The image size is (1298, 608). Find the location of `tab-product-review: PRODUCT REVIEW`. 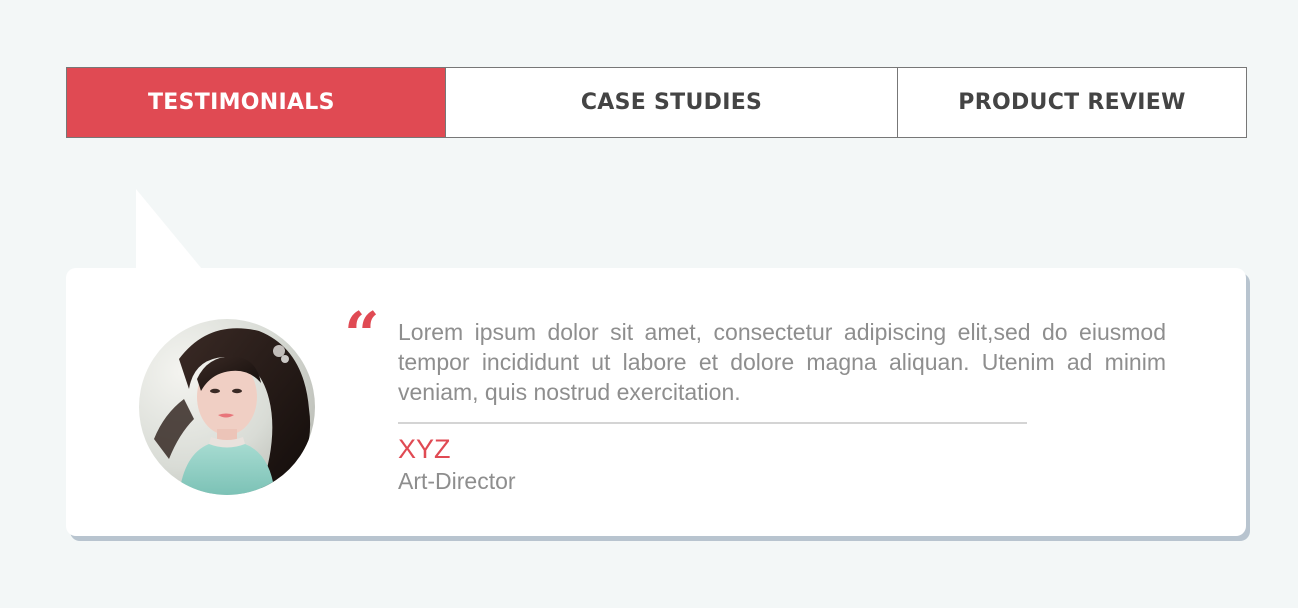

tab-product-review: PRODUCT REVIEW is located at coordinates (1071, 102).